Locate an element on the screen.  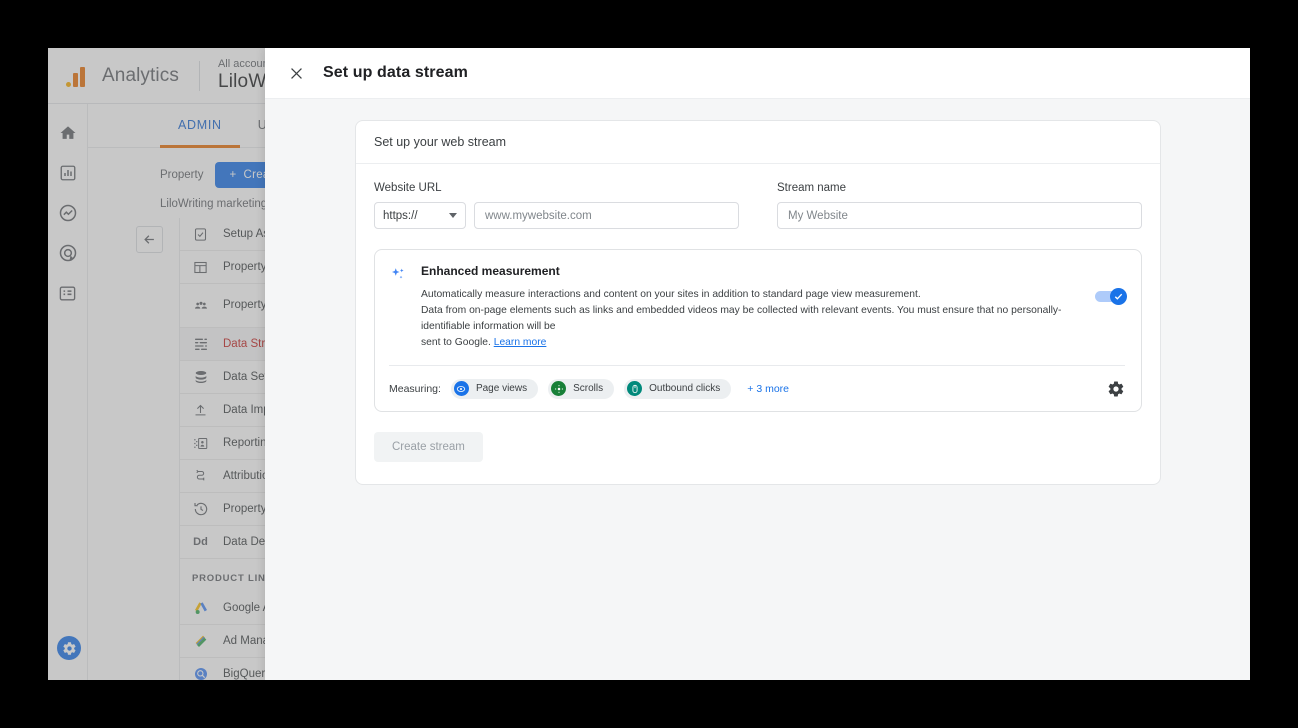
bigquery-icon is located at coordinates (200, 673).